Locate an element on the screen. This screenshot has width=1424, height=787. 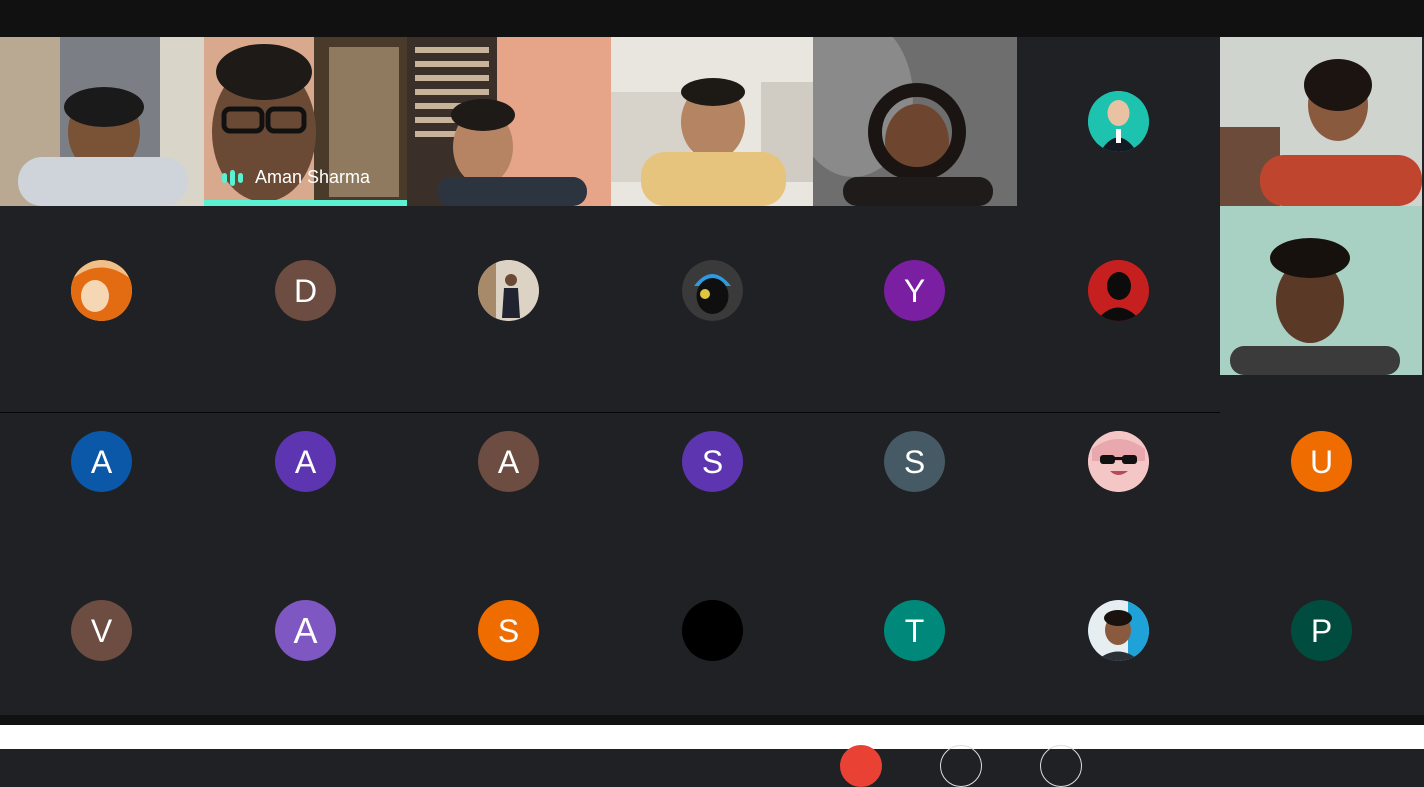
profile-photo-man is located at coordinates (1118, 630).